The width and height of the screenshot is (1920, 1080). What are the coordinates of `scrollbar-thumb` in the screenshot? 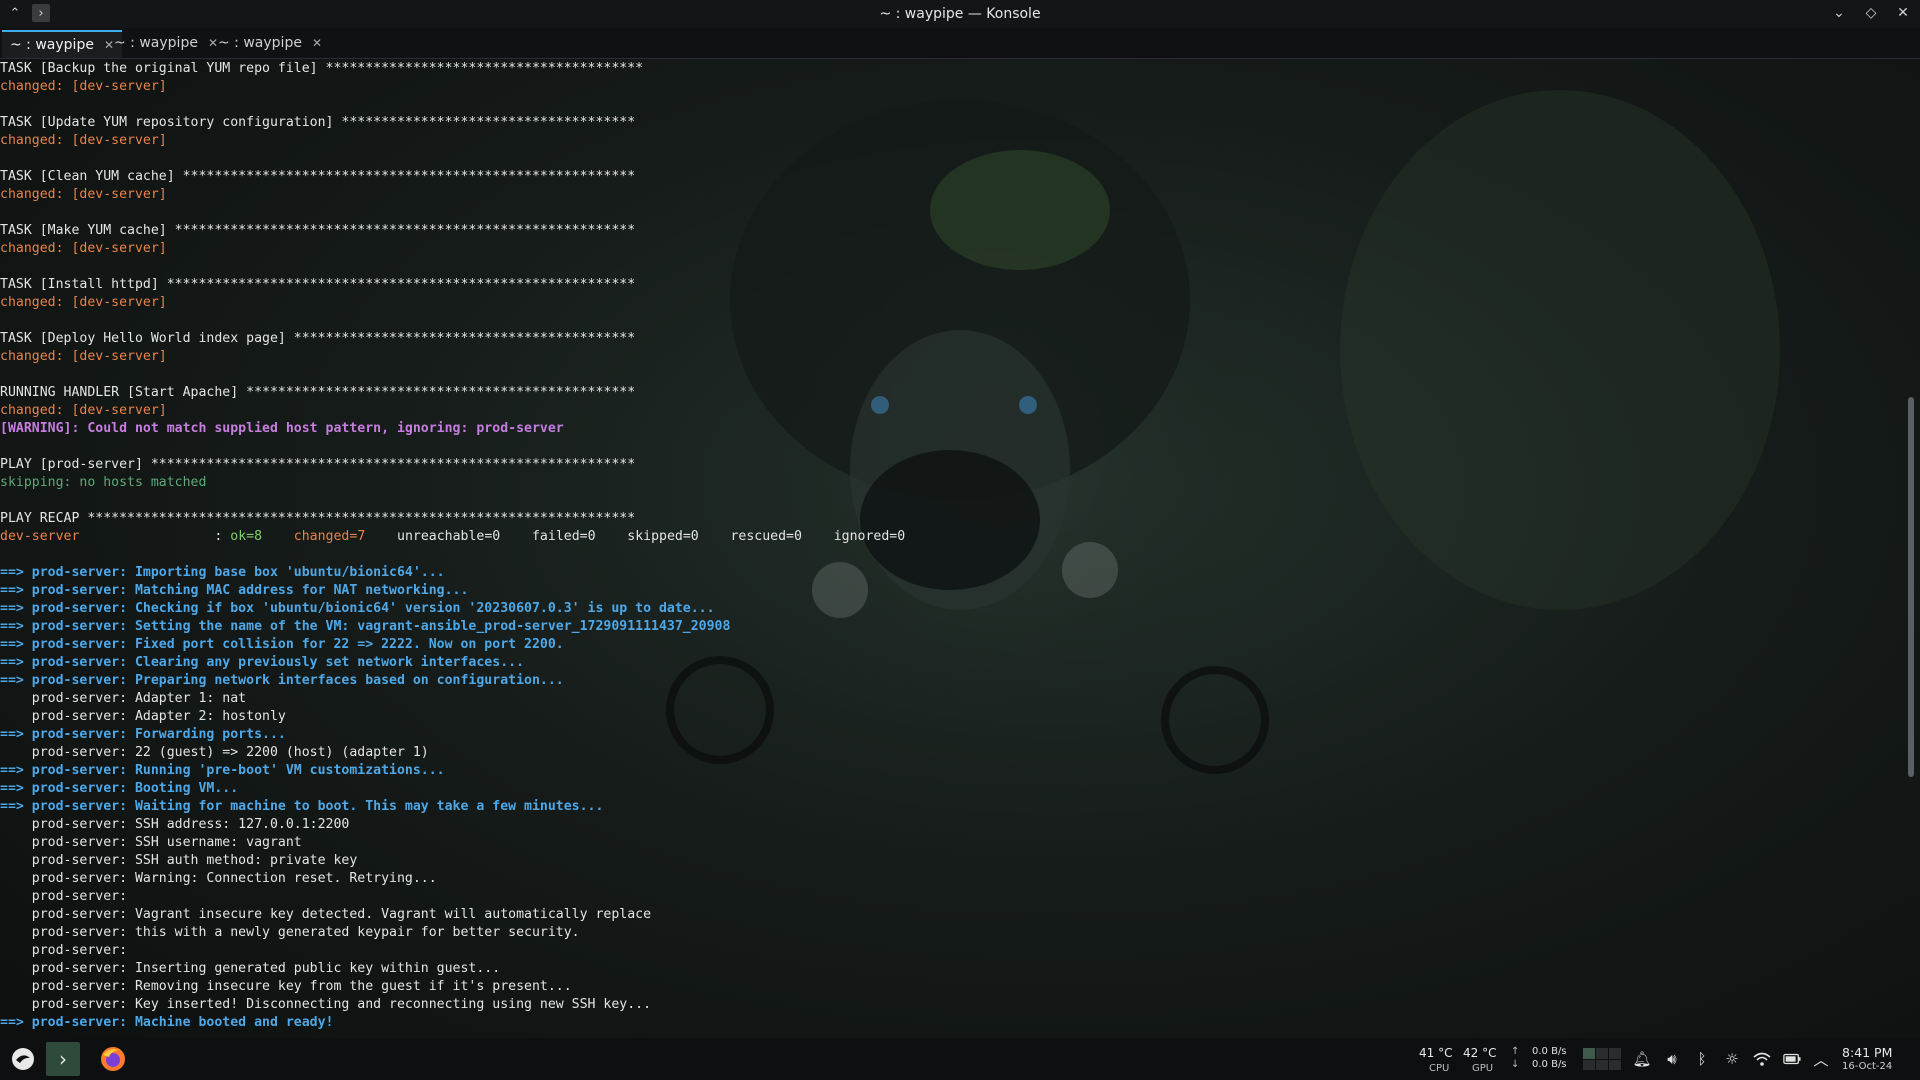 It's located at (1911, 587).